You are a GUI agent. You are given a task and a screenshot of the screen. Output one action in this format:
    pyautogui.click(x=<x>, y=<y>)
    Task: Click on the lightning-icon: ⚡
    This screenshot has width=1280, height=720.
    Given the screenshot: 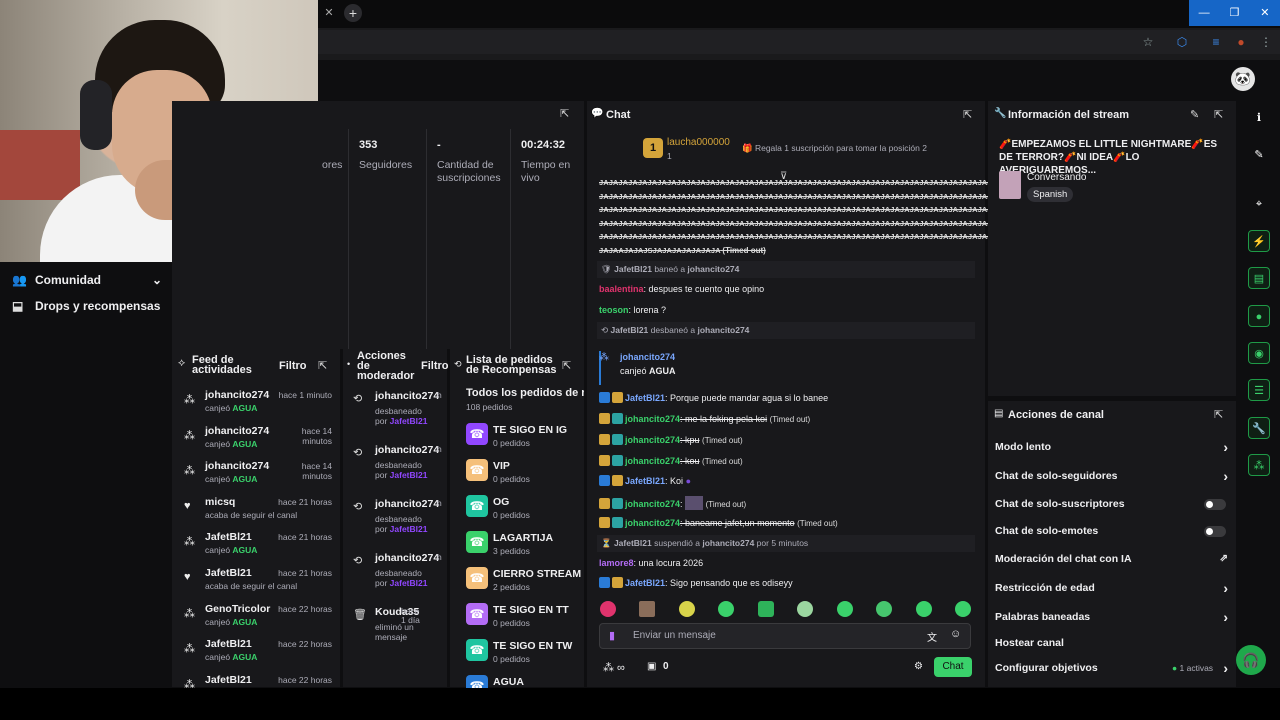 What is the action you would take?
    pyautogui.click(x=1259, y=241)
    